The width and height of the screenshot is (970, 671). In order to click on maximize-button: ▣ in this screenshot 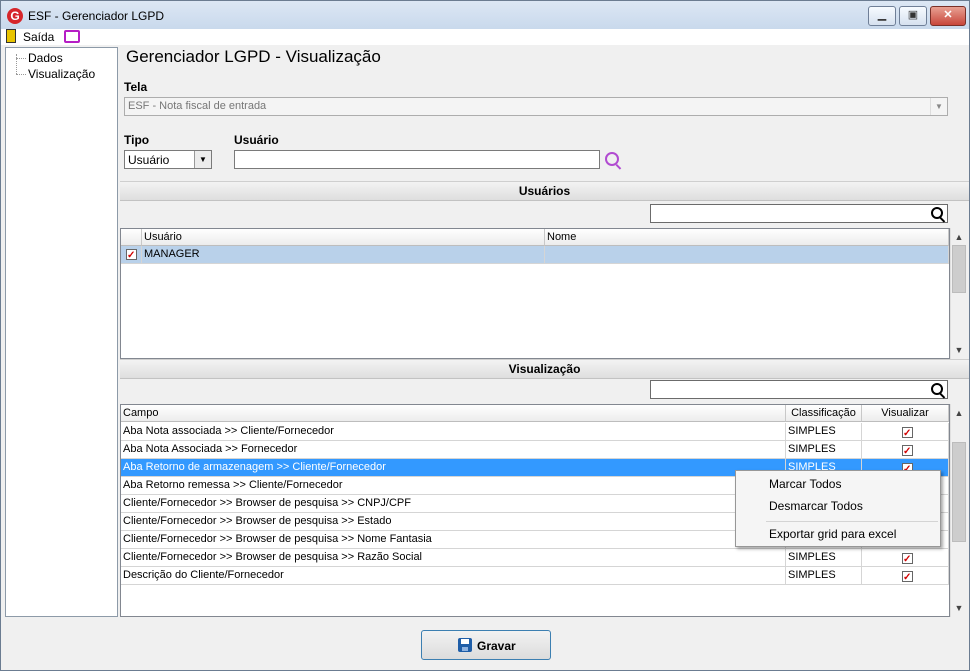, I will do `click(913, 16)`.